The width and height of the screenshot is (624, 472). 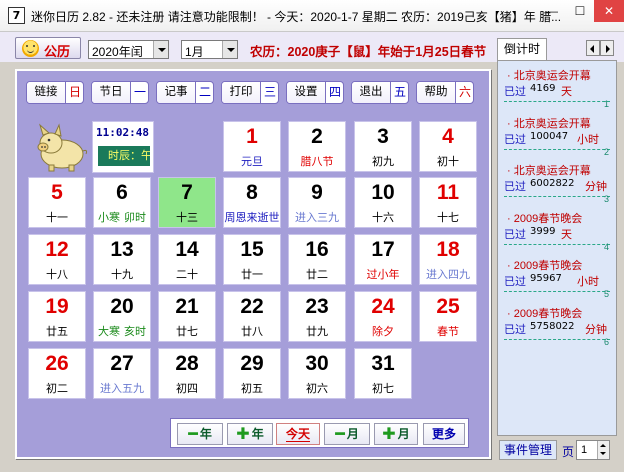 What do you see at coordinates (557, 327) in the screenshot?
I see `countdown-event: 2009春节晚会已过 5758022 分钟6` at bounding box center [557, 327].